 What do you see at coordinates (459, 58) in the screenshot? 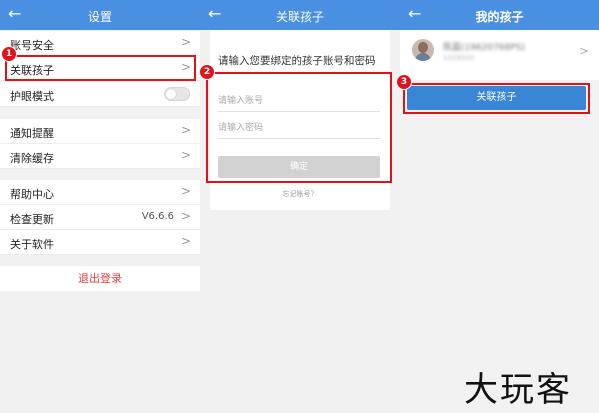
I see `child-subtitle: 1028000` at bounding box center [459, 58].